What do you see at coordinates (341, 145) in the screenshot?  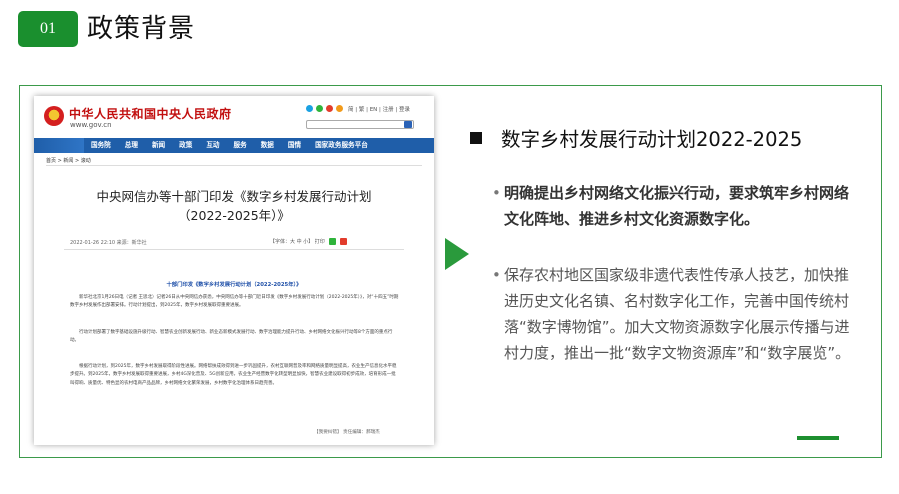 I see `nav-item-zhengwu-platform: 国家政务服务平台` at bounding box center [341, 145].